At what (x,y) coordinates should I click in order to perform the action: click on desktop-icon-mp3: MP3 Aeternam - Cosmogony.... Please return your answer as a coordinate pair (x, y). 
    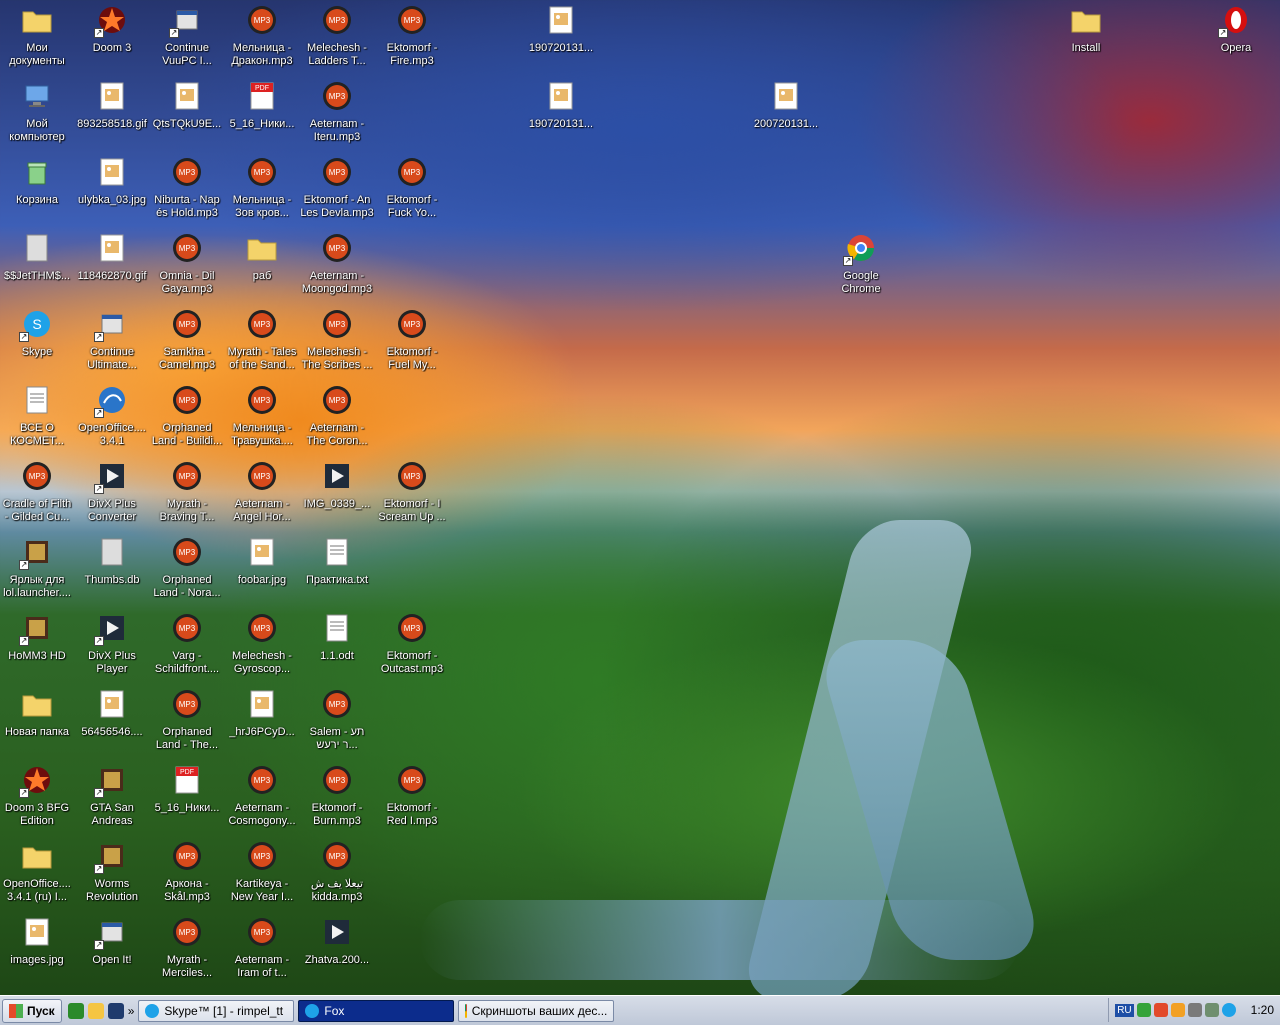
    Looking at the image, I should click on (262, 797).